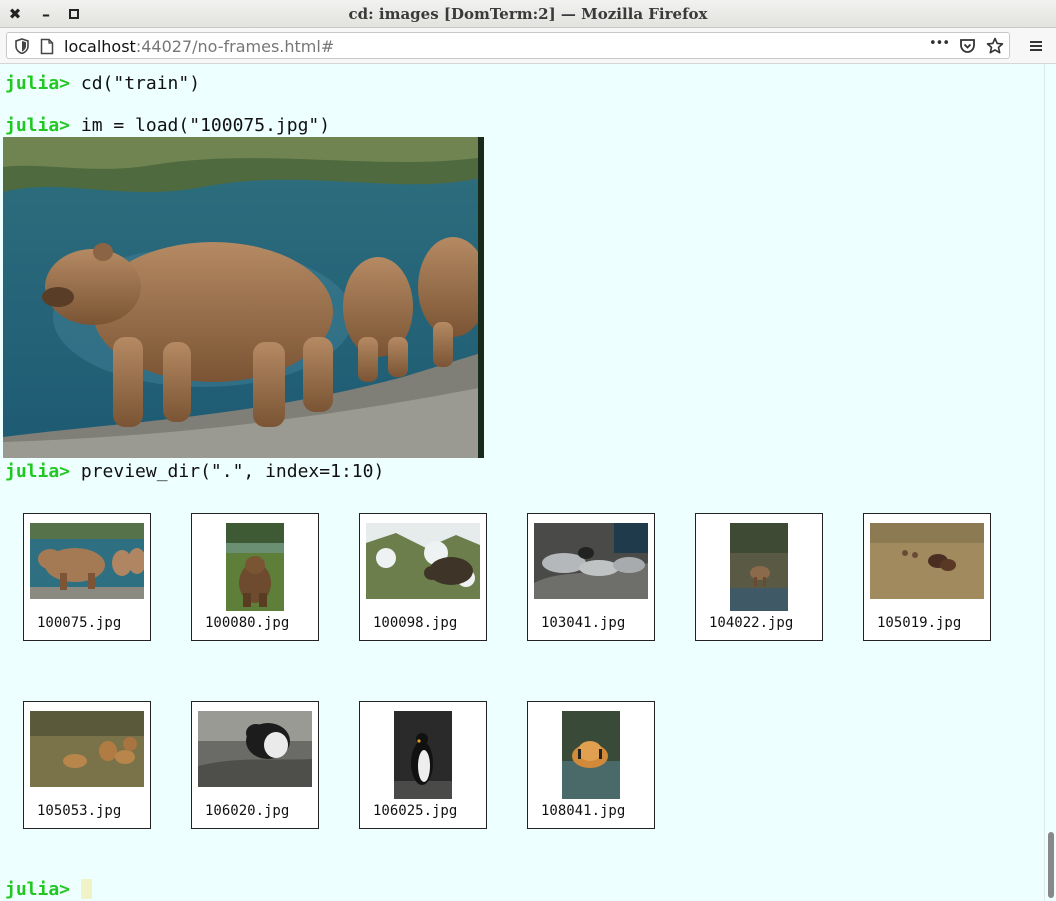 The image size is (1056, 901). I want to click on thumbnail-filename: 104022.jpg, so click(751, 623).